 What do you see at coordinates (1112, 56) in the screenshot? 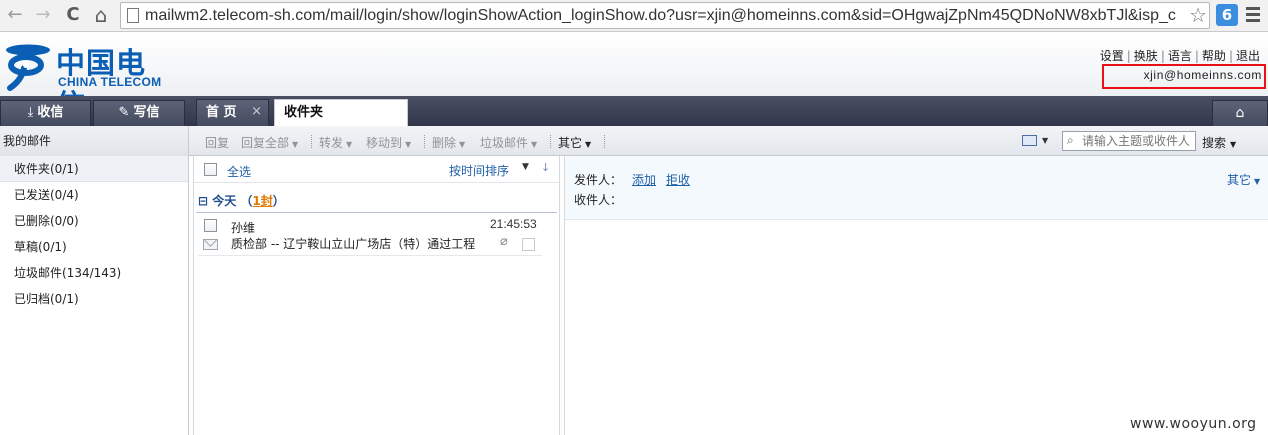
I see `settings-link: 设置` at bounding box center [1112, 56].